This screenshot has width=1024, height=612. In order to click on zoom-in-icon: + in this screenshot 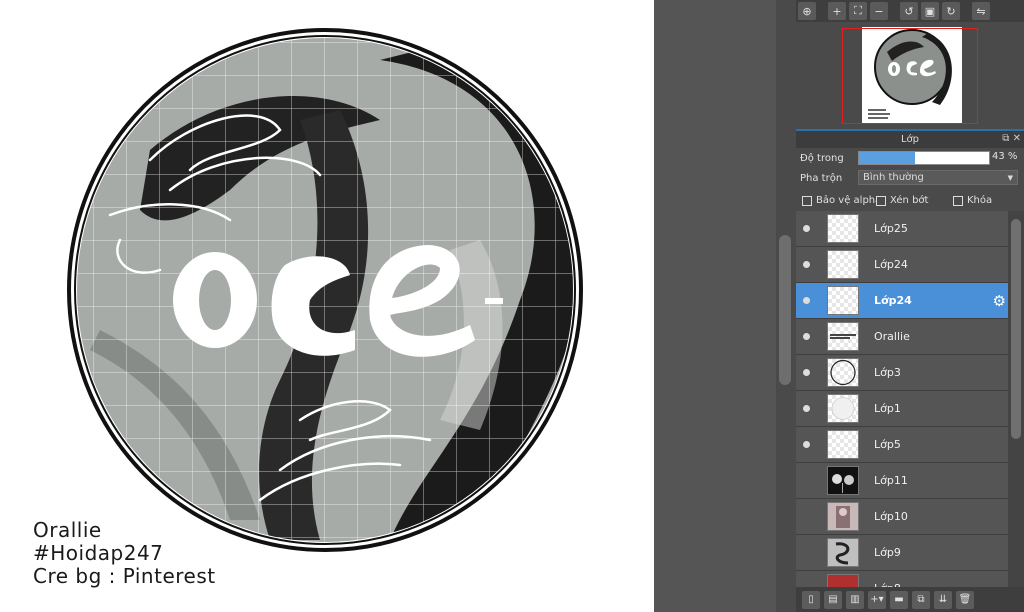, I will do `click(837, 11)`.